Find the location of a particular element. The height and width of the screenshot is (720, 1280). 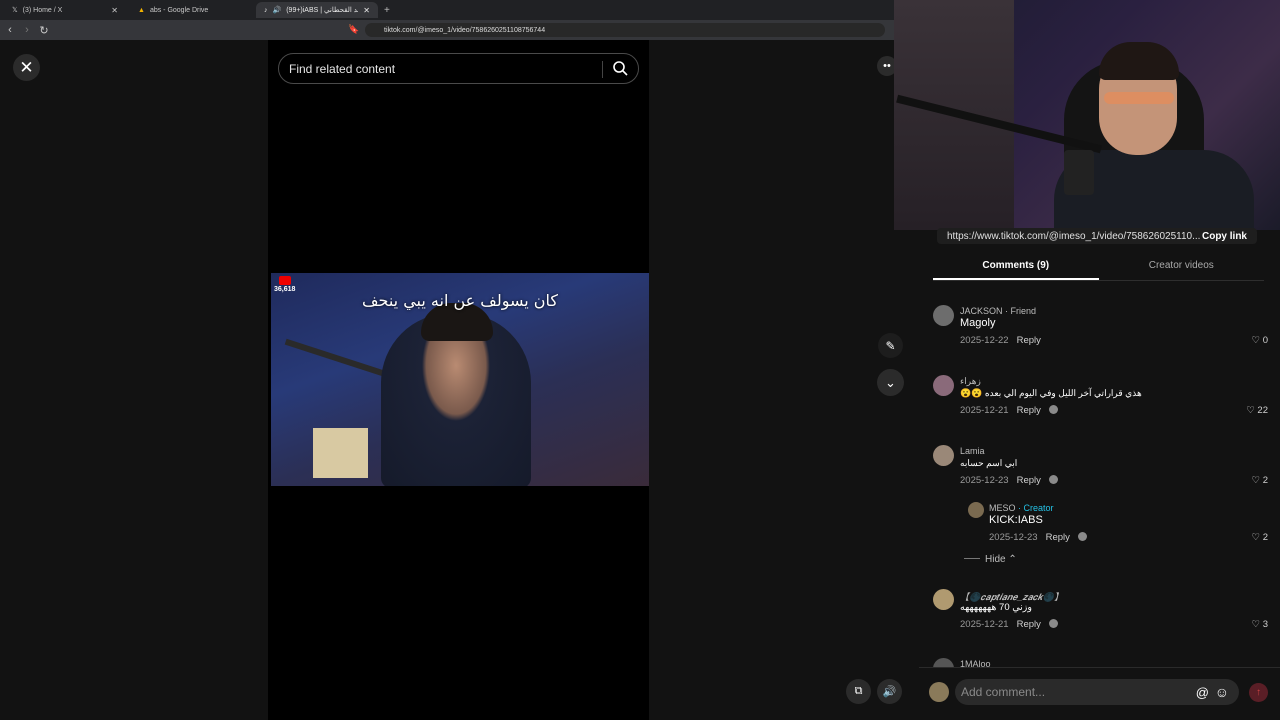

tab-label: (99+)iABS | محمد القحطاني (@i is located at coordinates (322, 10).